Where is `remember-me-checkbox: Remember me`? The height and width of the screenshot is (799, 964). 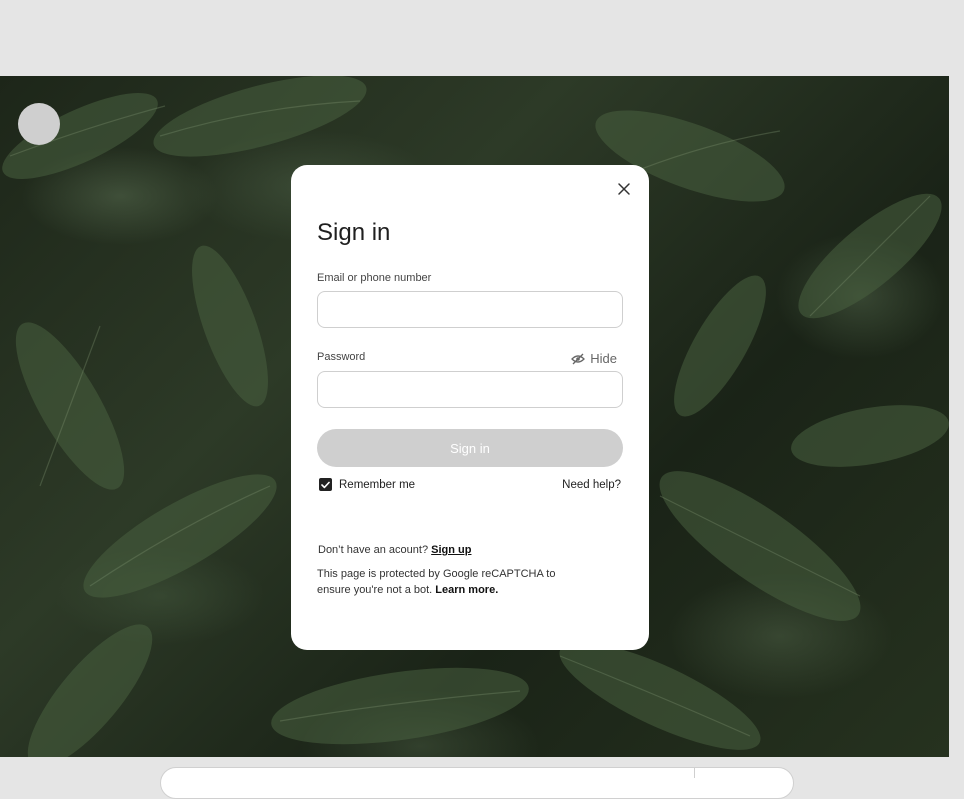 remember-me-checkbox: Remember me is located at coordinates (367, 484).